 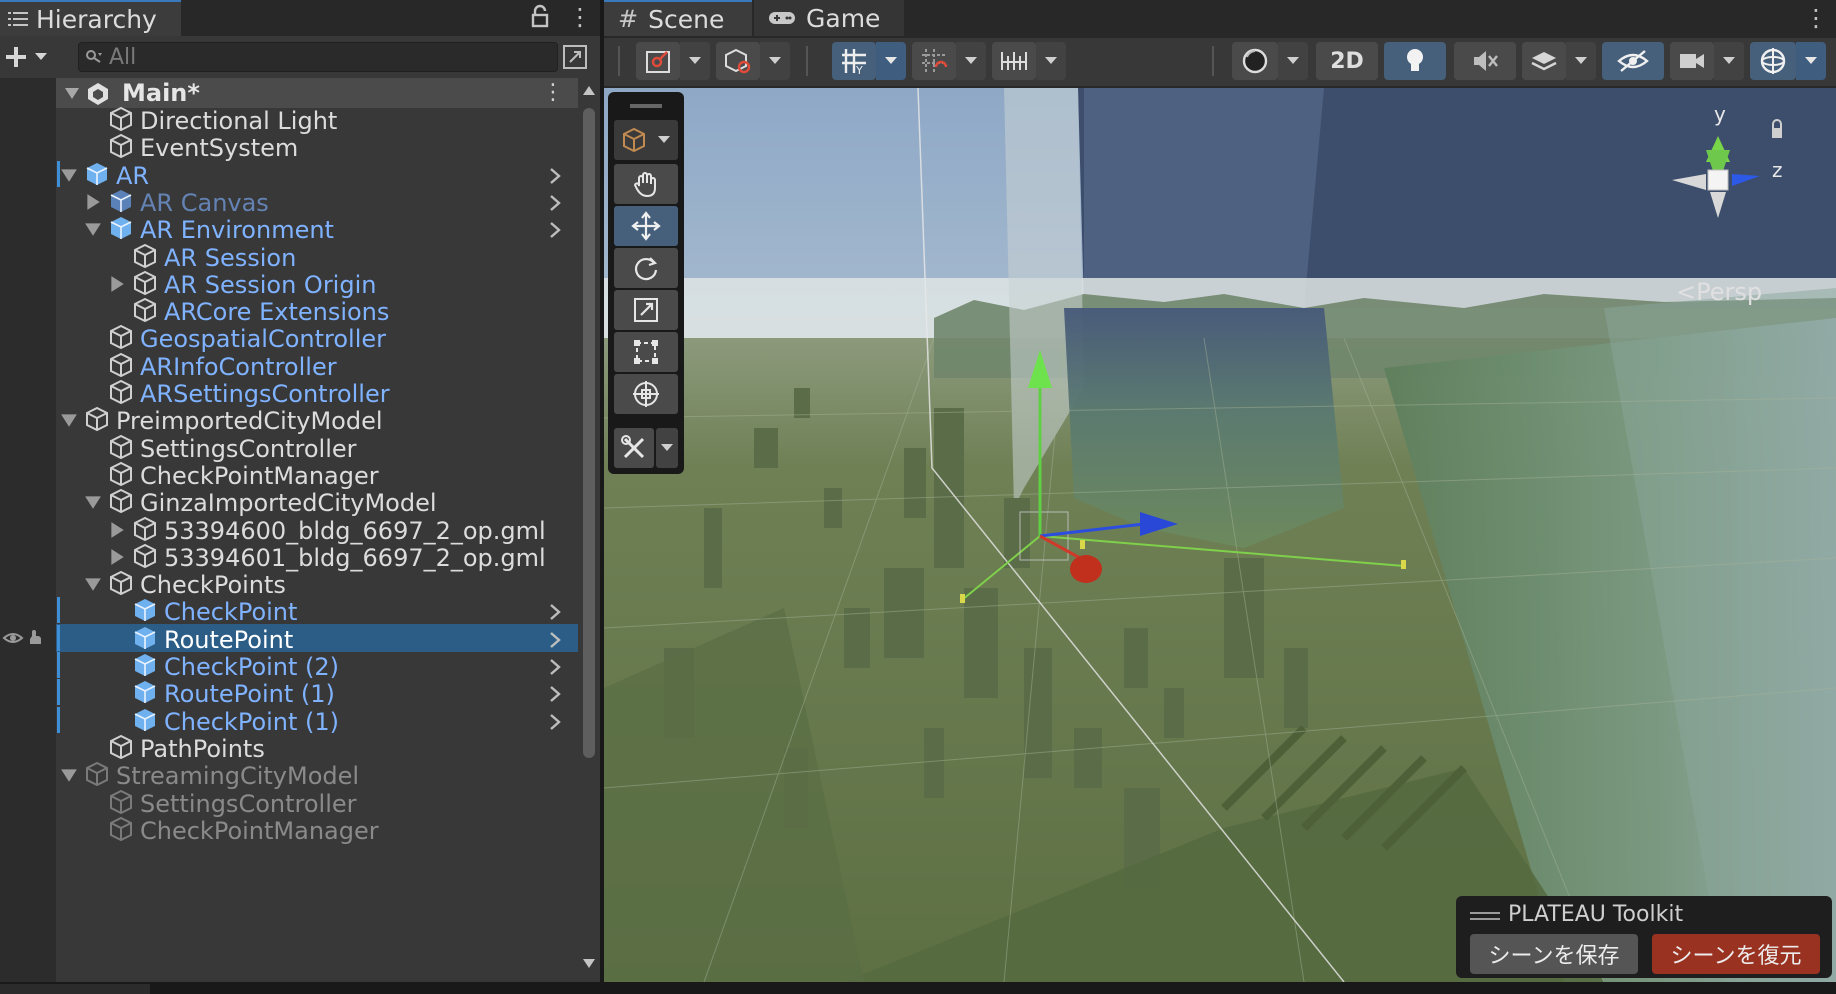 I want to click on camera-dropdown, so click(x=1729, y=61).